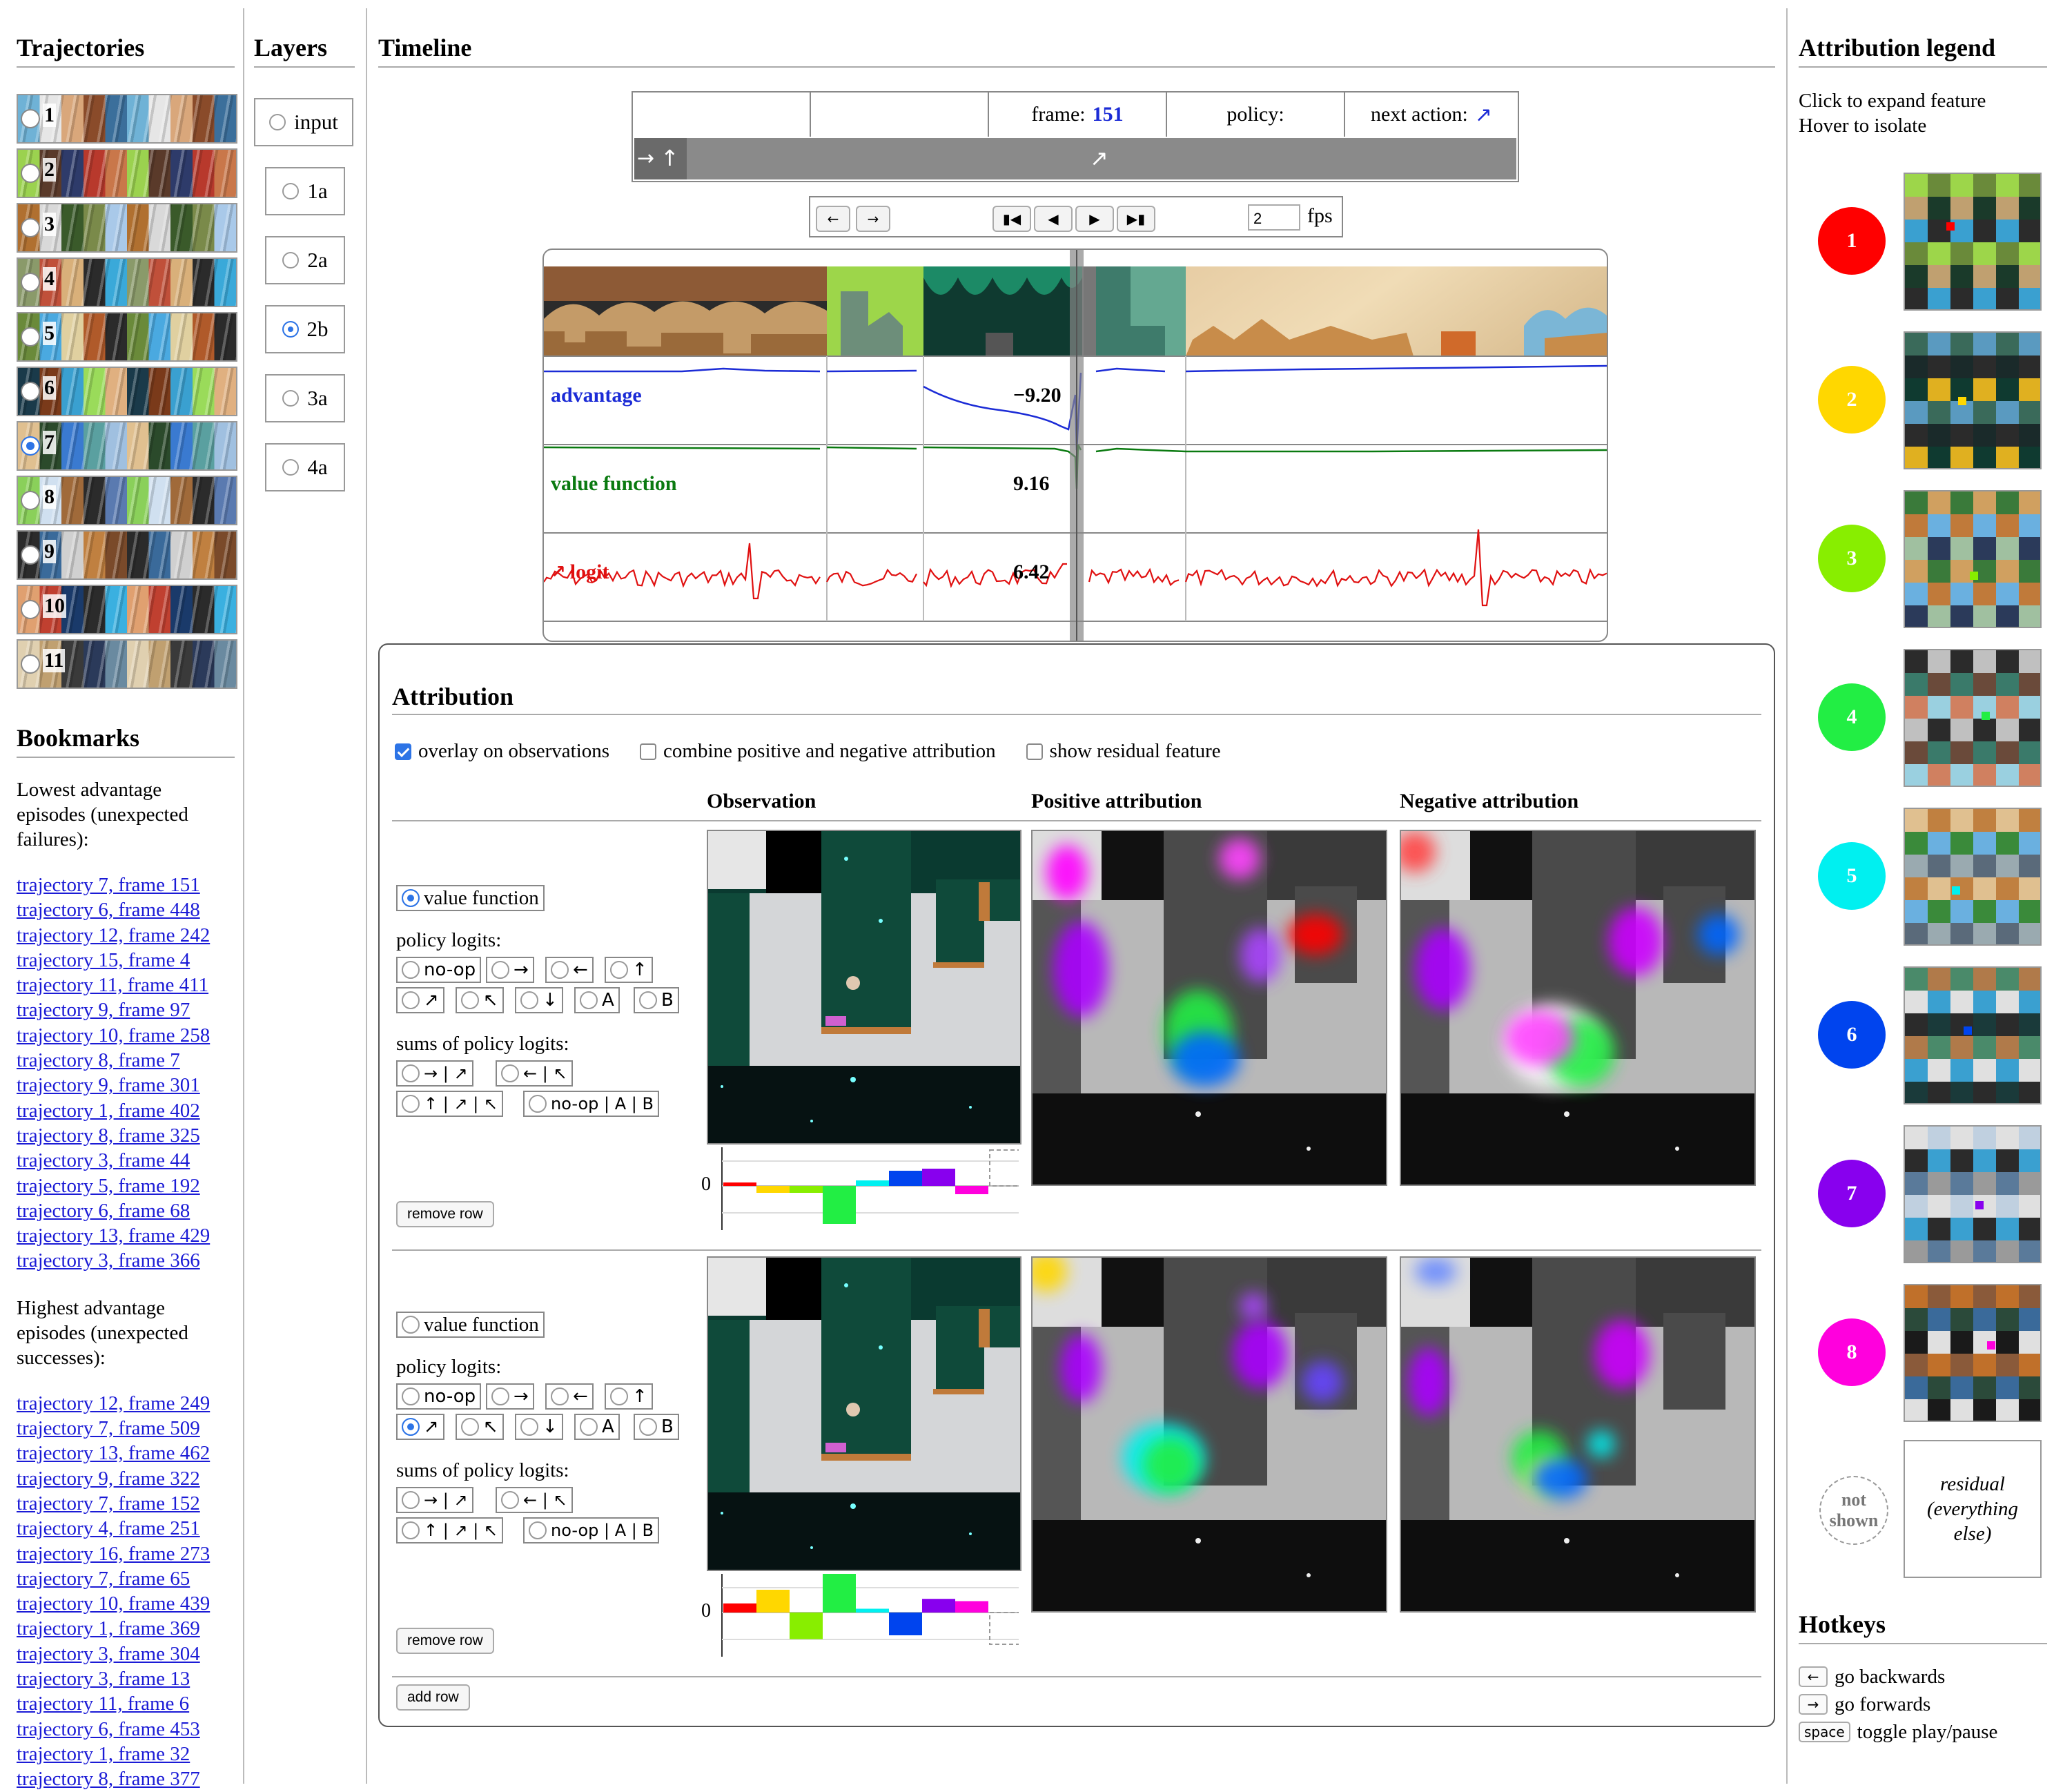 The width and height of the screenshot is (2054, 1792). What do you see at coordinates (127, 228) in the screenshot?
I see `trajectory-item-3: 3` at bounding box center [127, 228].